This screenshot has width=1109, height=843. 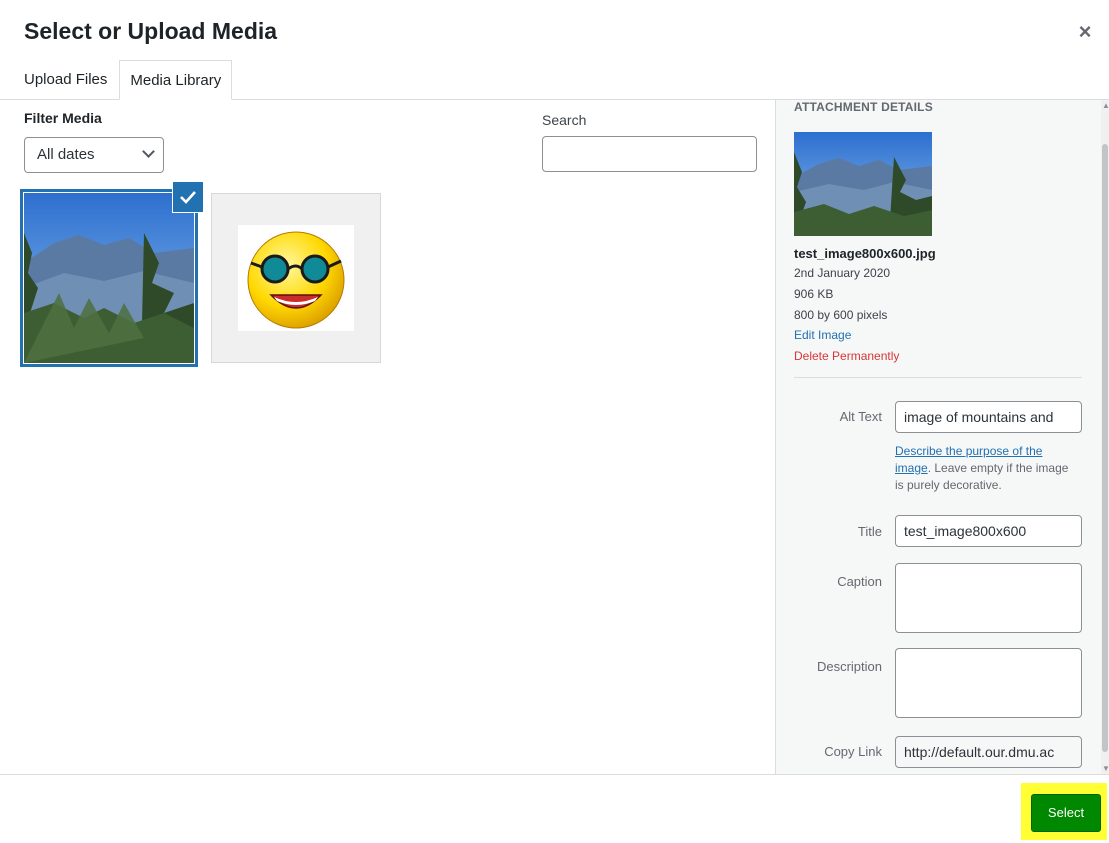 What do you see at coordinates (649, 154) in the screenshot?
I see `search-input` at bounding box center [649, 154].